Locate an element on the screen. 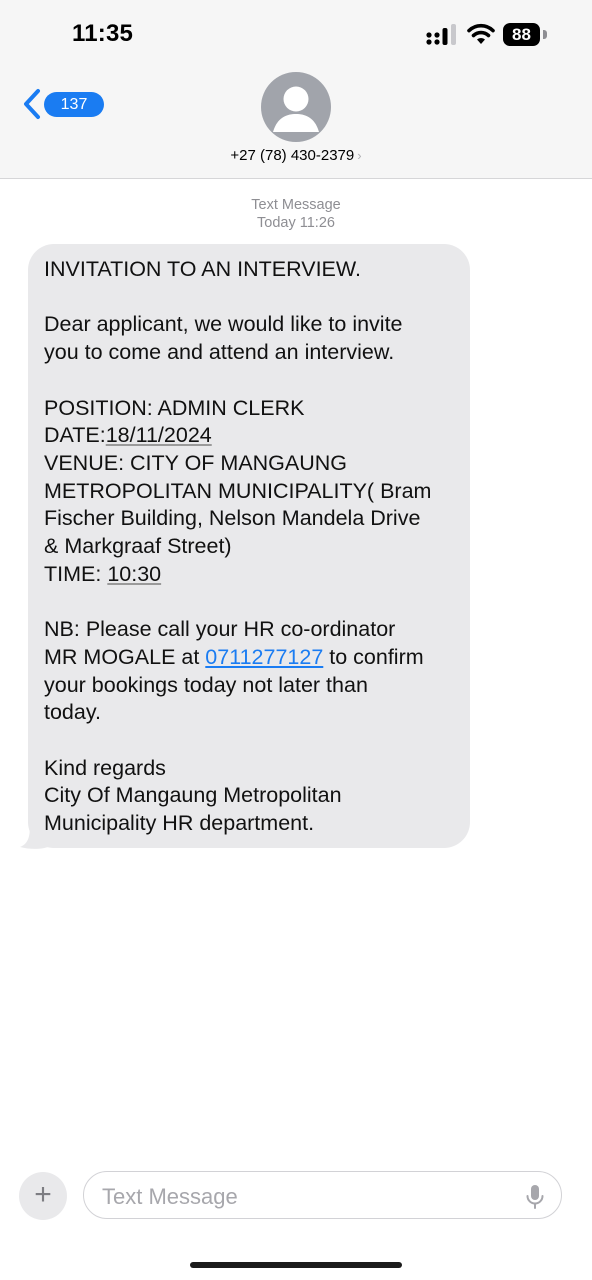 This screenshot has height=1280, width=592. battery-icon: 88 is located at coordinates (526, 35).